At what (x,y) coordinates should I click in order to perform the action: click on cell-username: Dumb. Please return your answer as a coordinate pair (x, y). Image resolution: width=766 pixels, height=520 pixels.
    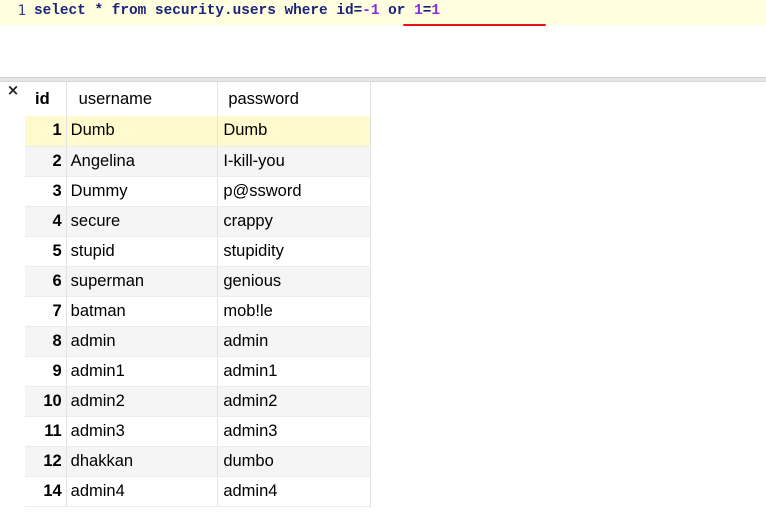
    Looking at the image, I should click on (142, 131).